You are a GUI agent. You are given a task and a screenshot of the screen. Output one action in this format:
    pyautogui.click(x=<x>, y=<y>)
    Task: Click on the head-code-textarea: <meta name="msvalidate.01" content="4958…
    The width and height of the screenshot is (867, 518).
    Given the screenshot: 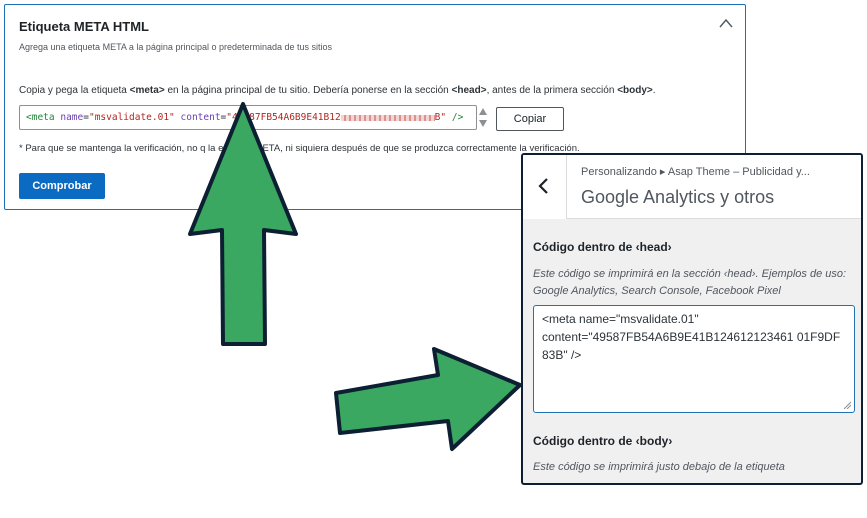 What is the action you would take?
    pyautogui.click(x=694, y=359)
    